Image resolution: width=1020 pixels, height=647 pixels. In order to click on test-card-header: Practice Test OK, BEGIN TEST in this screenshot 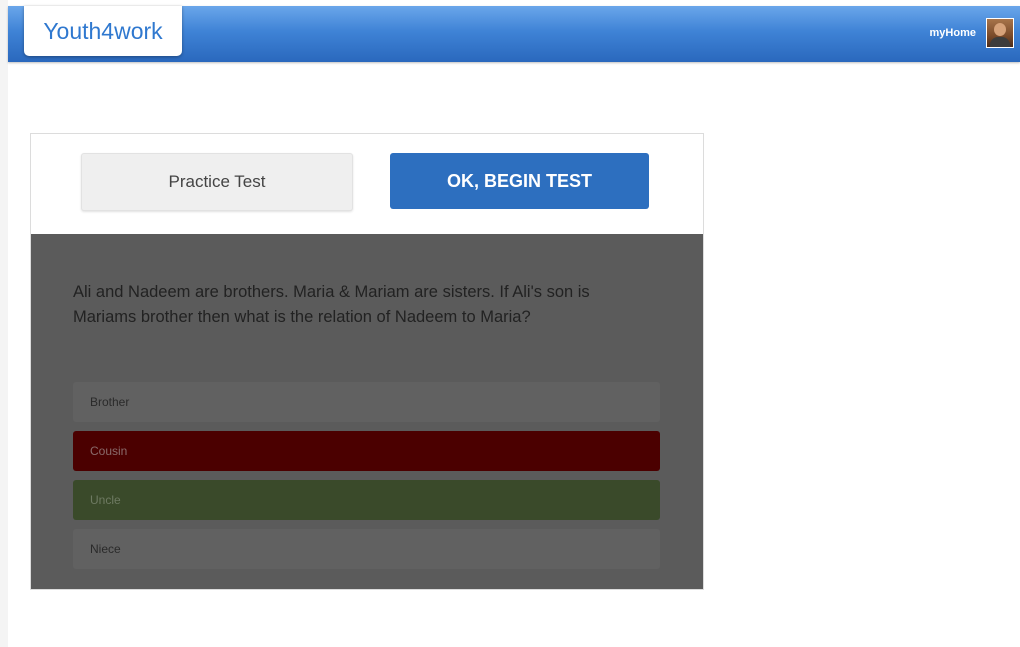, I will do `click(367, 184)`.